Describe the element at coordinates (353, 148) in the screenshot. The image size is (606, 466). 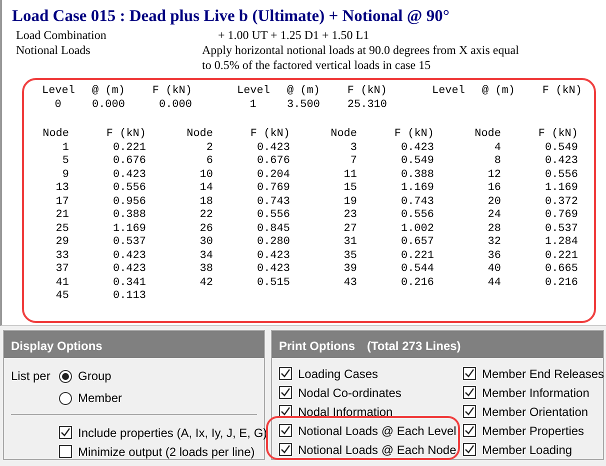
I see `table-cell-text: 3` at that location.